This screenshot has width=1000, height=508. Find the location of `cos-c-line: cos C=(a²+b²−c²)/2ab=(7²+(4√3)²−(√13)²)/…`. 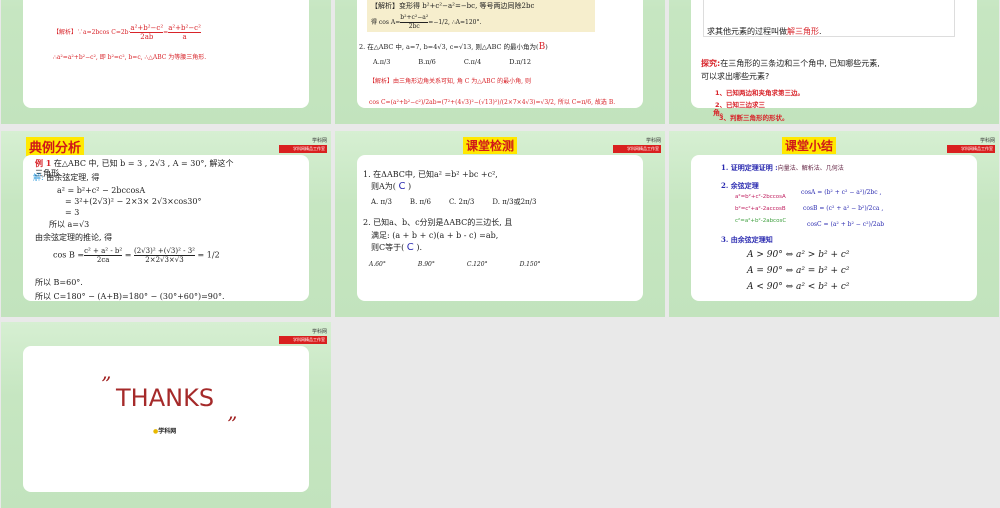

cos-c-line: cos C=(a²+b²−c²)/2ab=(7²+(4√3)²−(√13)²)/… is located at coordinates (492, 102).